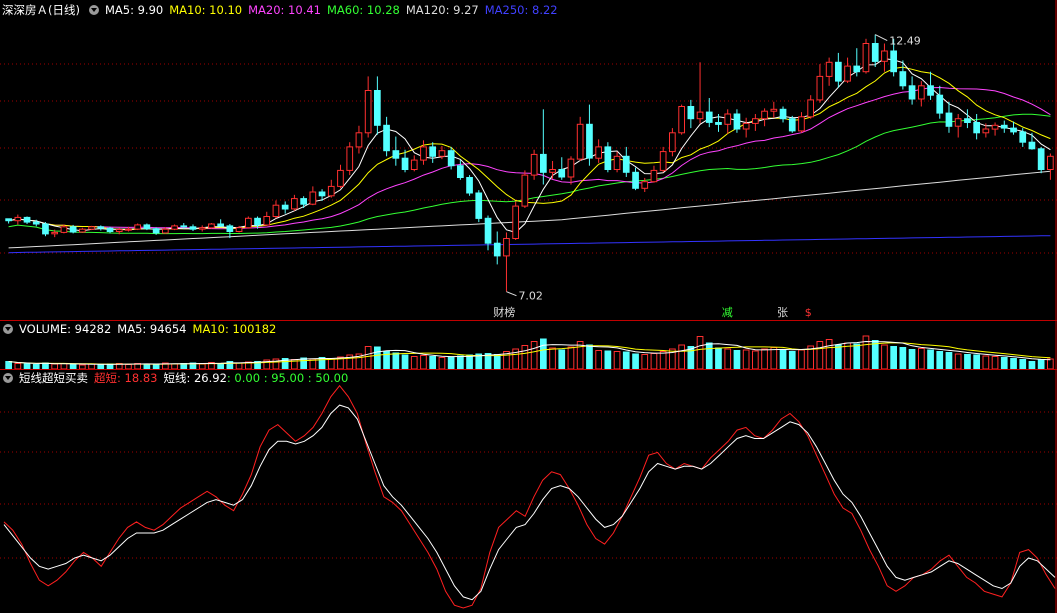 The image size is (1057, 613). Describe the element at coordinates (93, 10) in the screenshot. I see `legend-dropdown-icon` at that location.